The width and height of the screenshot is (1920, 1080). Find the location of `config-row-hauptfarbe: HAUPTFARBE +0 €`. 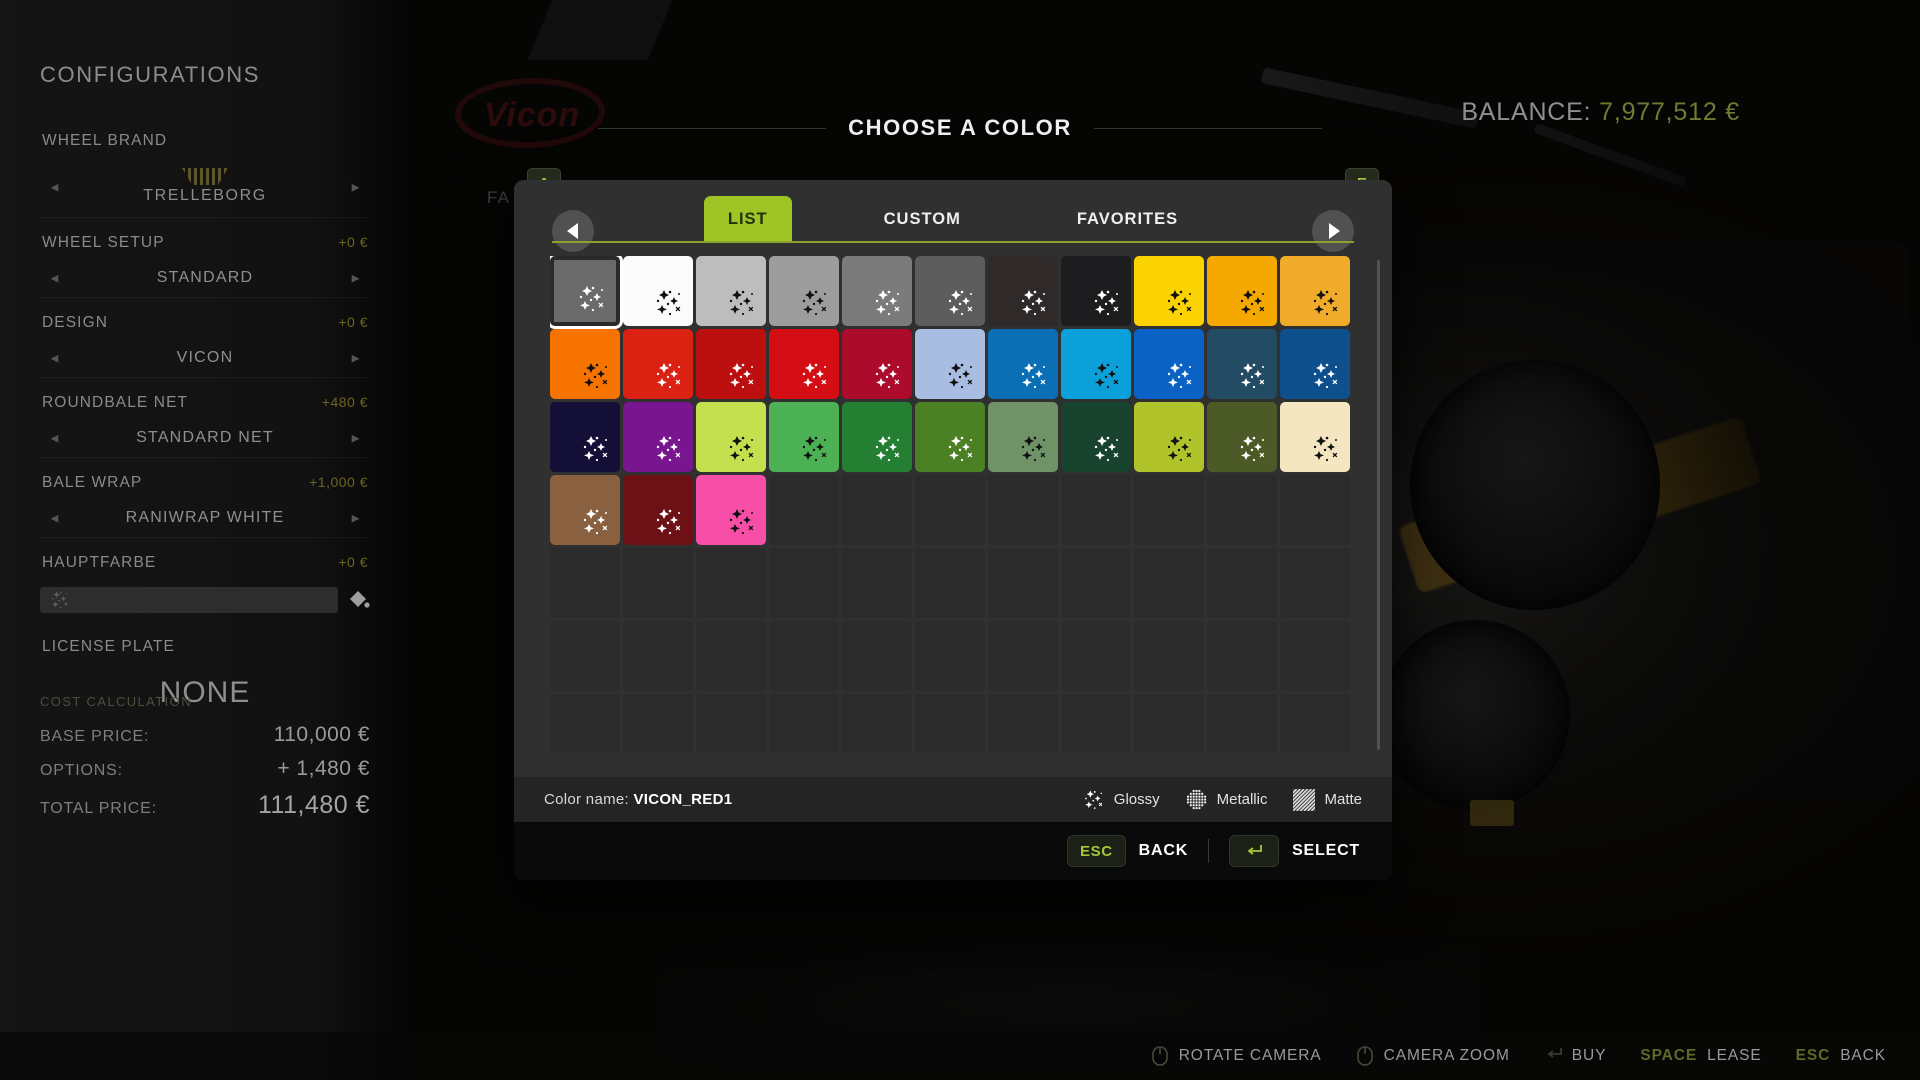

config-row-hauptfarbe: HAUPTFARBE +0 € is located at coordinates (205, 582).